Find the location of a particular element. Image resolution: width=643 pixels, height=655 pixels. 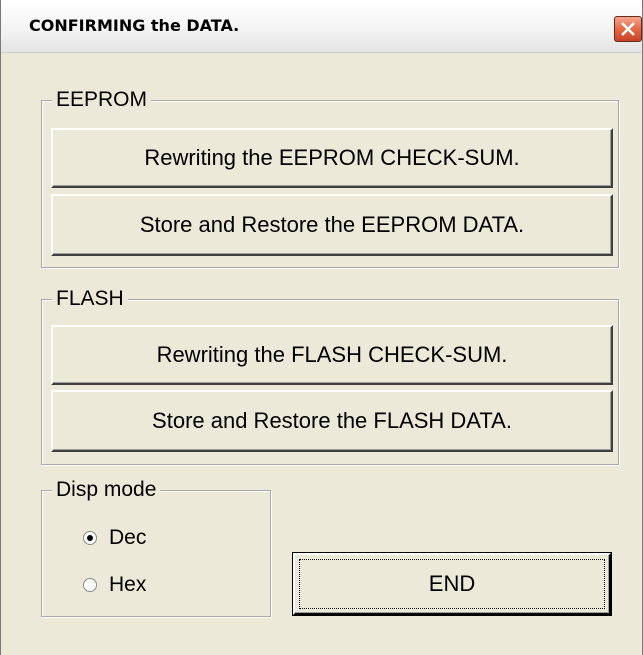

rewrite-eeprom-checksum-label: Rewriting the EEPROM CHECK-SUM. is located at coordinates (332, 157).